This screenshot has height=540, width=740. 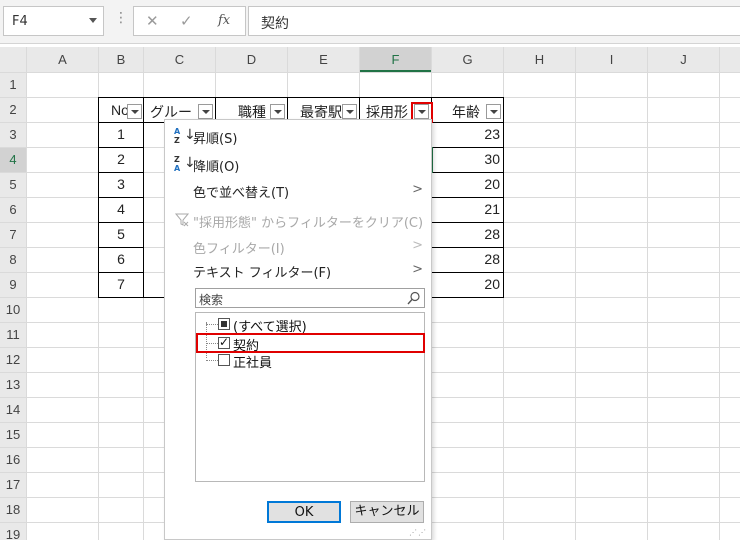 What do you see at coordinates (730, 59) in the screenshot?
I see `column-header-k` at bounding box center [730, 59].